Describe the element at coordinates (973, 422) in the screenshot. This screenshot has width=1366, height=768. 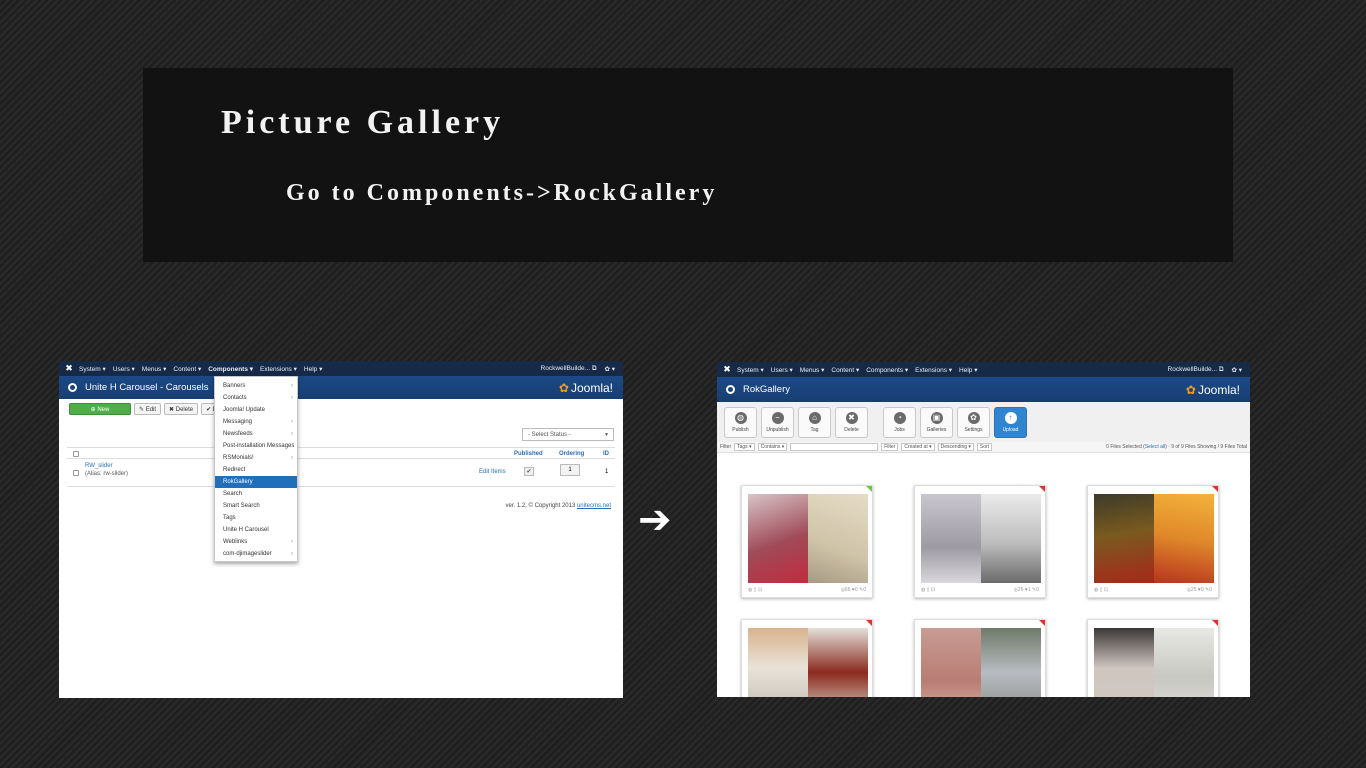
I see `settings-button: ✿ Settings` at that location.